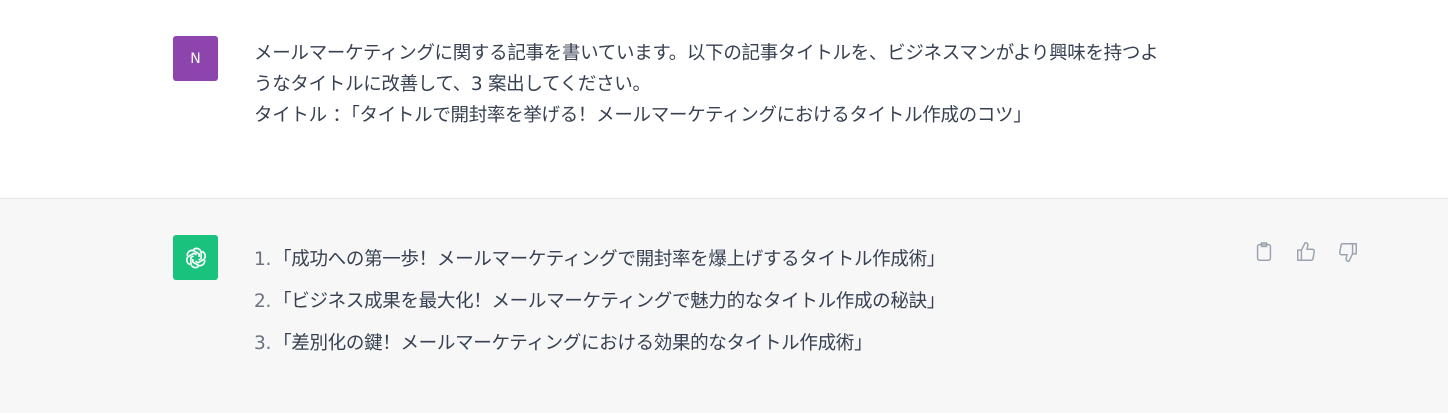  What do you see at coordinates (263, 343) in the screenshot?
I see `list-item-number: 3.` at bounding box center [263, 343].